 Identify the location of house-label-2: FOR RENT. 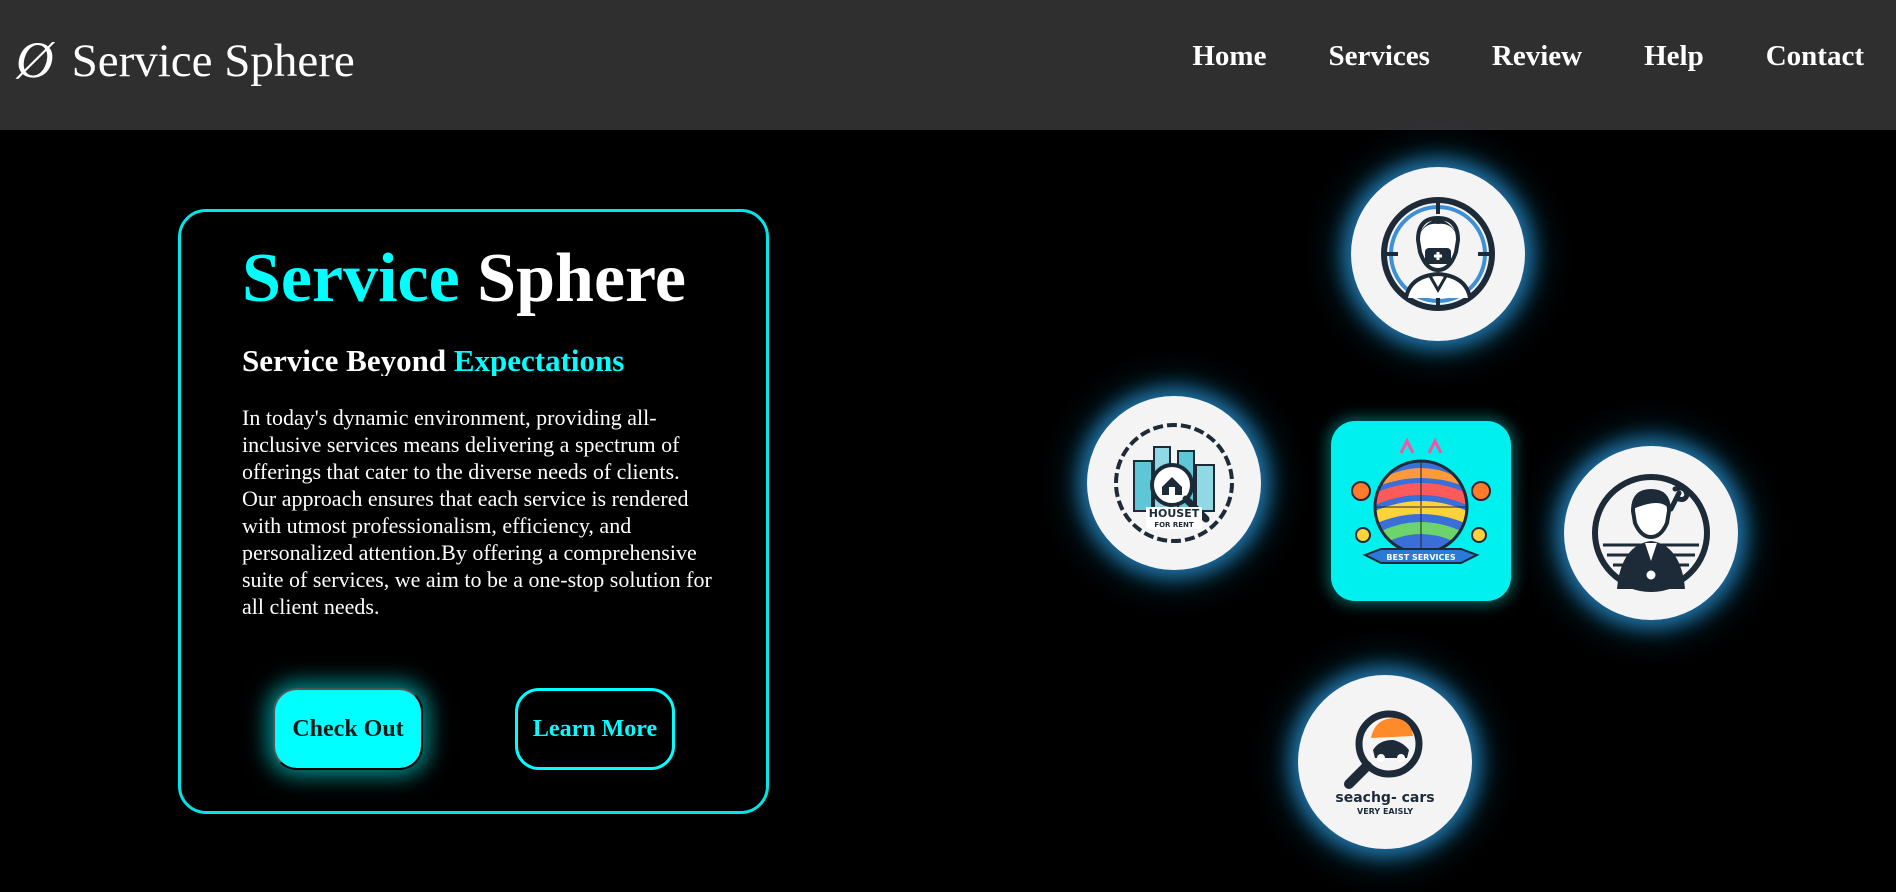
(1174, 525).